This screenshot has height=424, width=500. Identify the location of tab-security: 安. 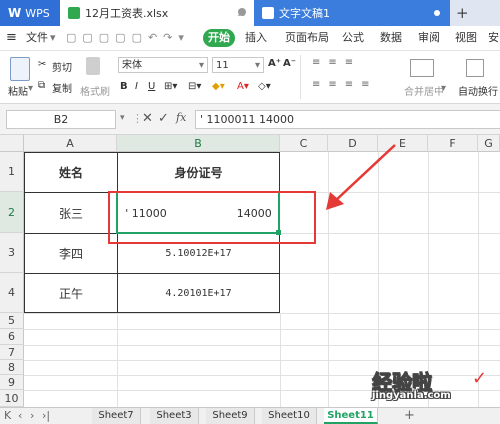
(493, 38).